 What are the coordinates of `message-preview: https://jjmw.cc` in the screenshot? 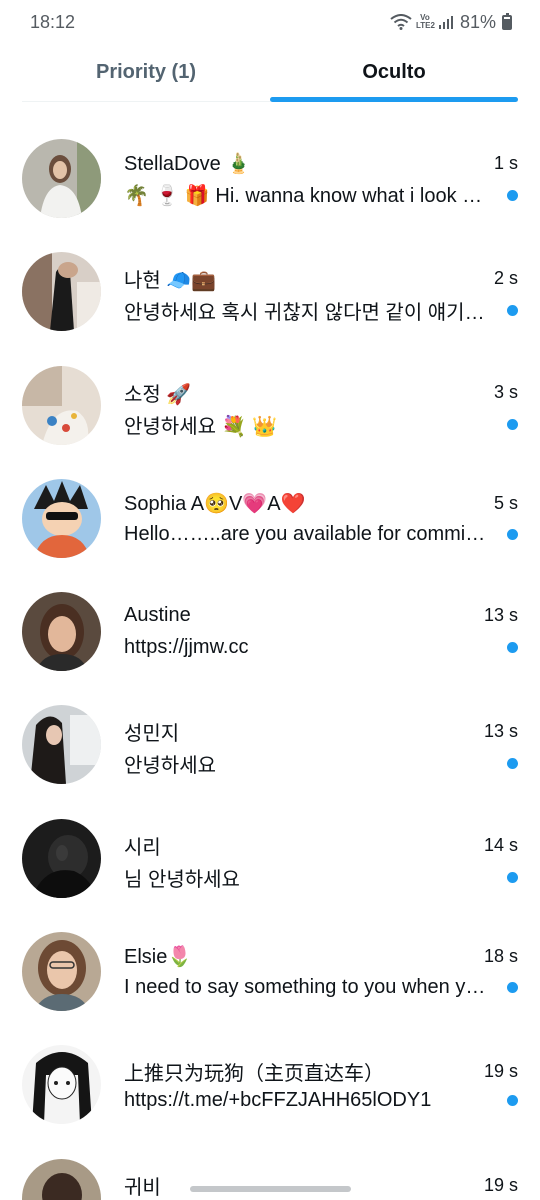 It's located at (186, 647).